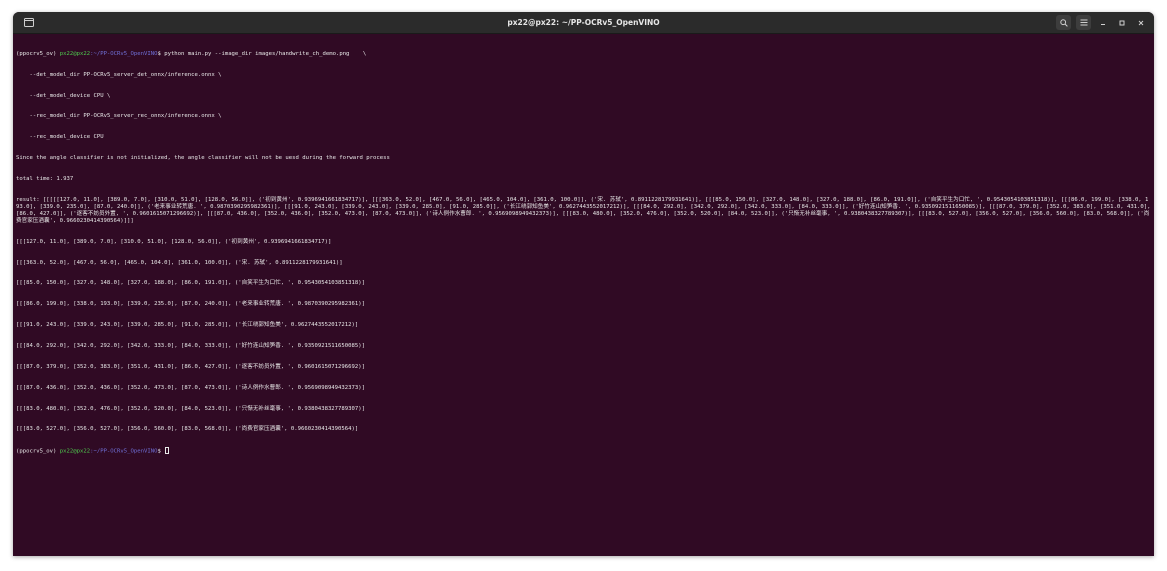 The width and height of the screenshot is (1167, 571). I want to click on window-title: px22@px22: ~/PP-OCRv5_OpenVINO, so click(583, 22).